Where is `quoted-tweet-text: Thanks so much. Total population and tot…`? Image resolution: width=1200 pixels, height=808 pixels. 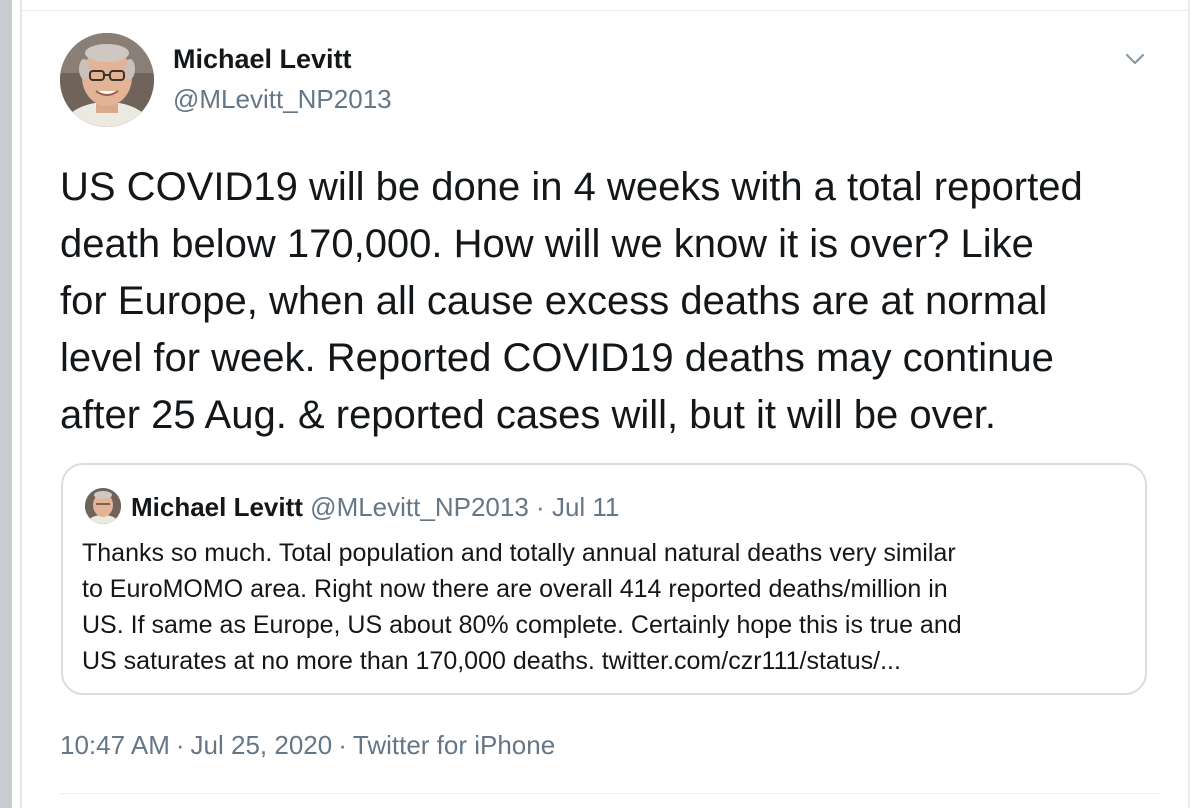 quoted-tweet-text: Thanks so much. Total population and tot… is located at coordinates (522, 607).